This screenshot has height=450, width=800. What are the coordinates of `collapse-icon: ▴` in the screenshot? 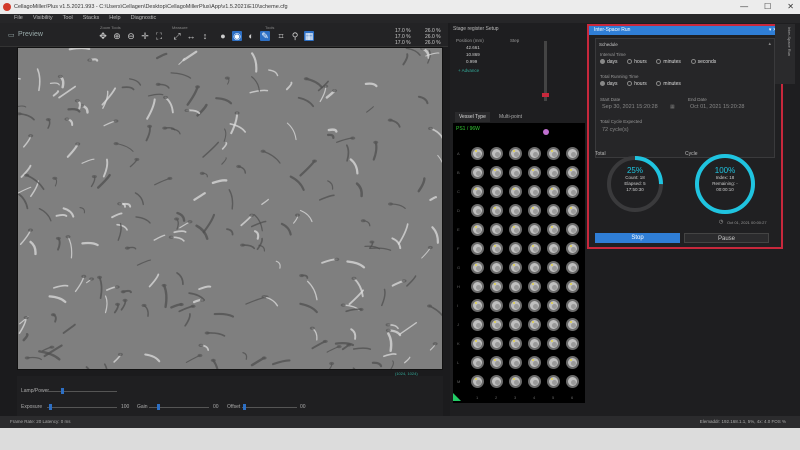 It's located at (769, 44).